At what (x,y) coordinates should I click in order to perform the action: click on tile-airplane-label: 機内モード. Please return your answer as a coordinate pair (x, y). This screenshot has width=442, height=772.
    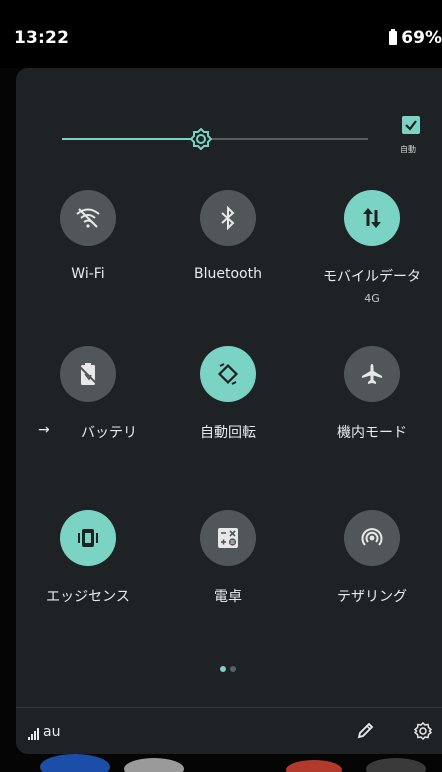
    Looking at the image, I should click on (372, 433).